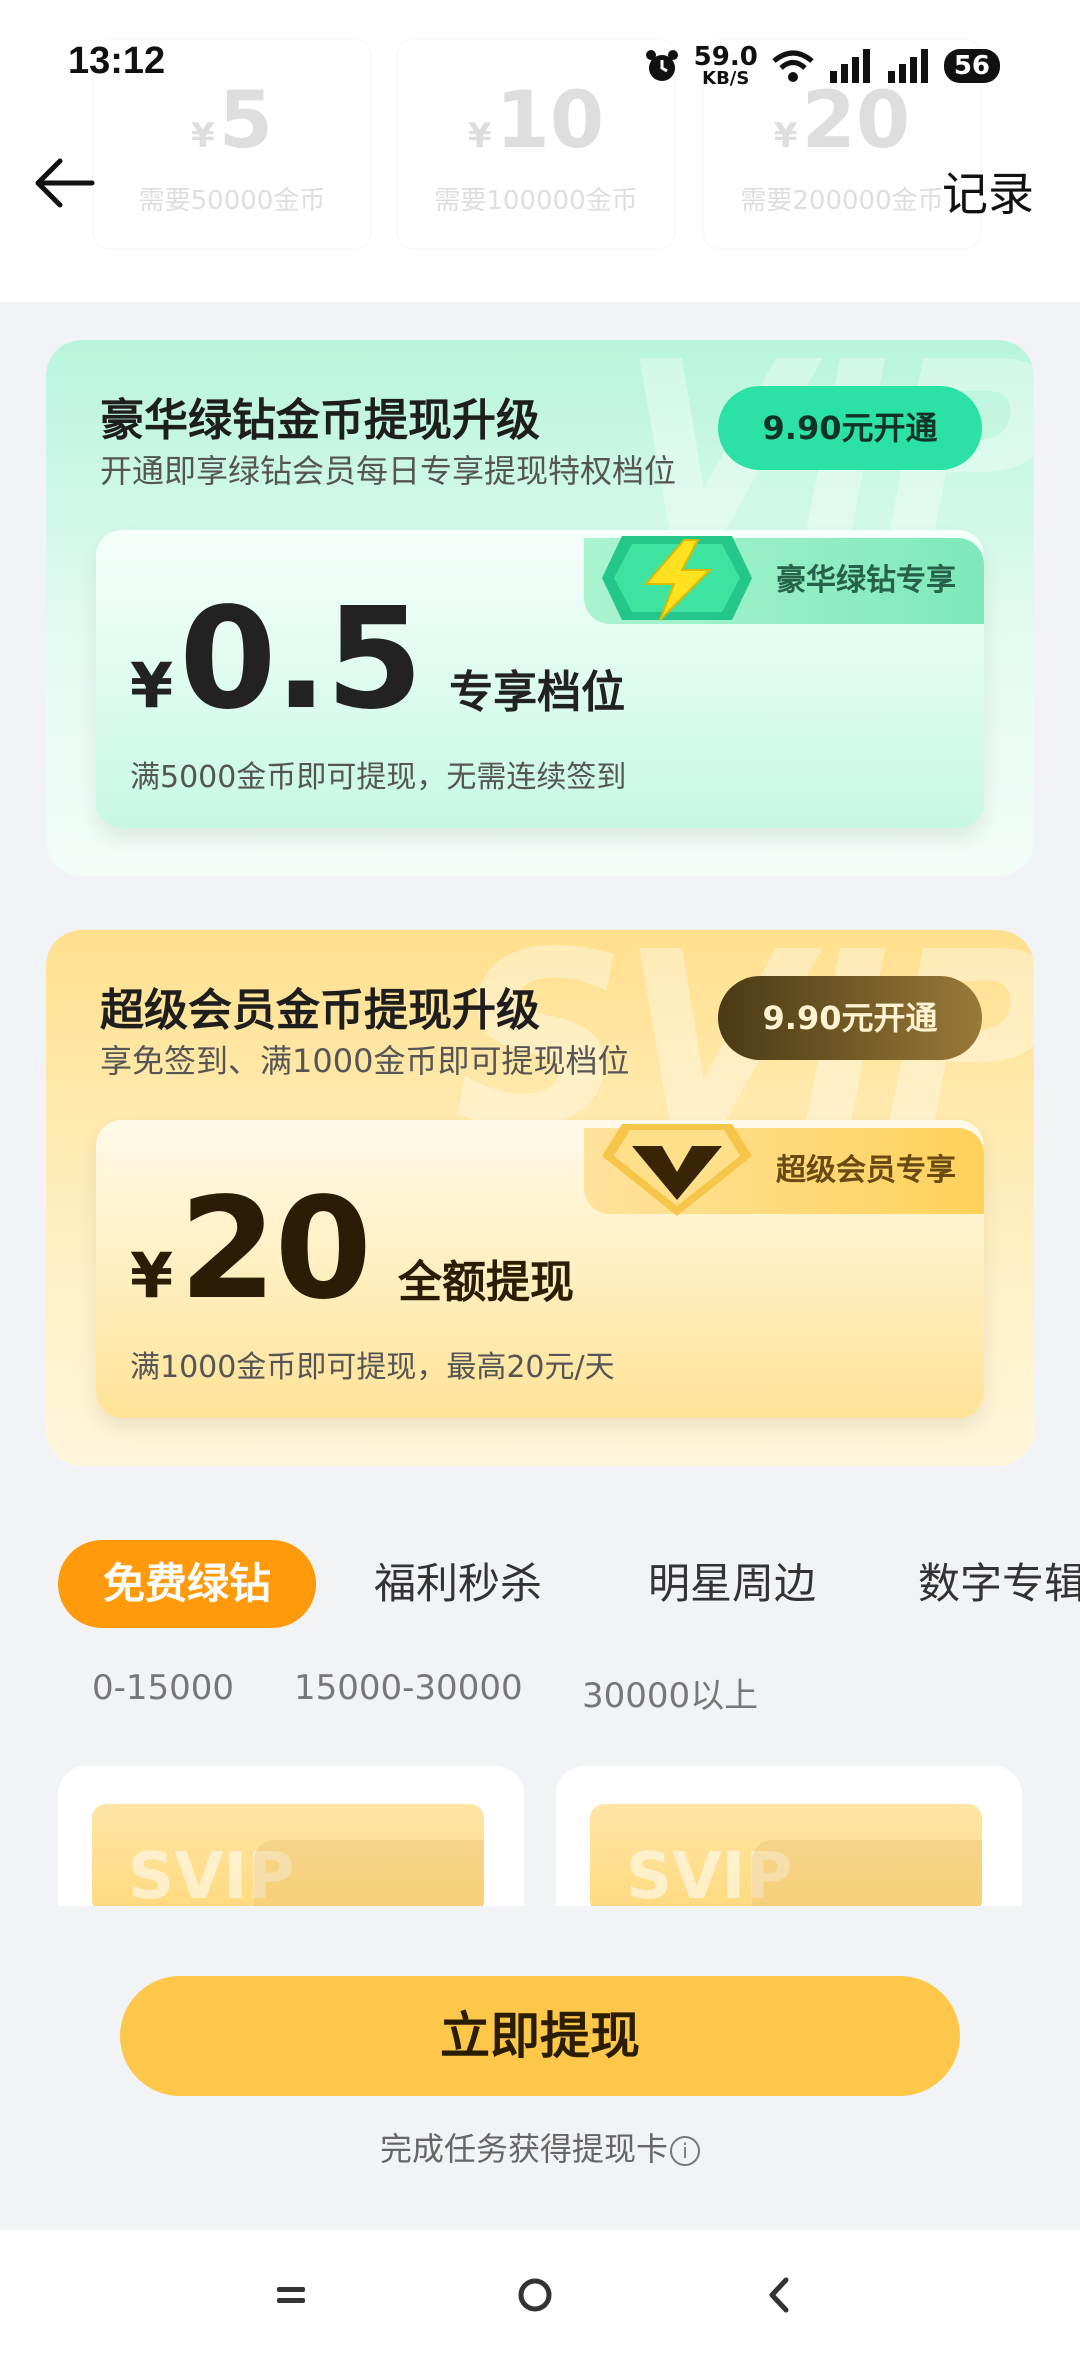 This screenshot has width=1080, height=2362. I want to click on range-filter: 0-15000, so click(163, 1688).